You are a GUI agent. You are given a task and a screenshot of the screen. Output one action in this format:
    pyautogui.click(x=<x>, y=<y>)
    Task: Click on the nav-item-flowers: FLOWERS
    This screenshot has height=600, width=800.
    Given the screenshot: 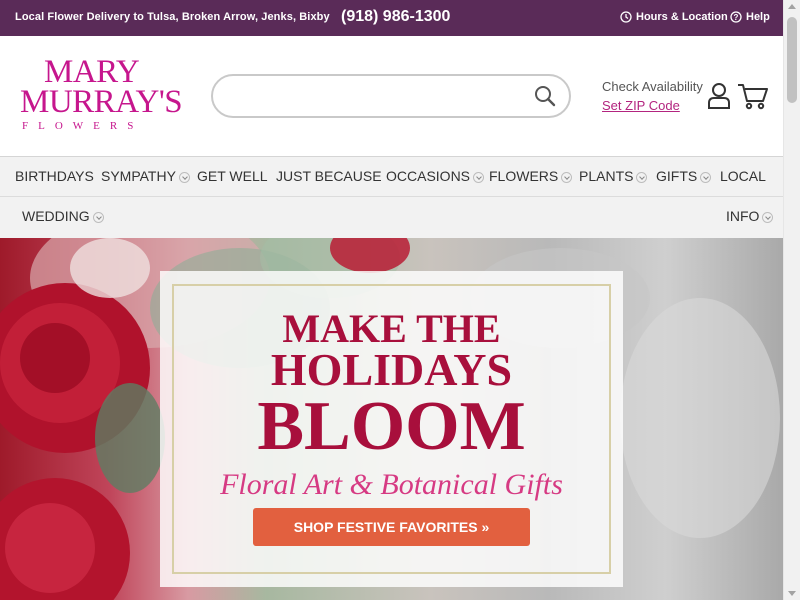 What is the action you would take?
    pyautogui.click(x=531, y=176)
    